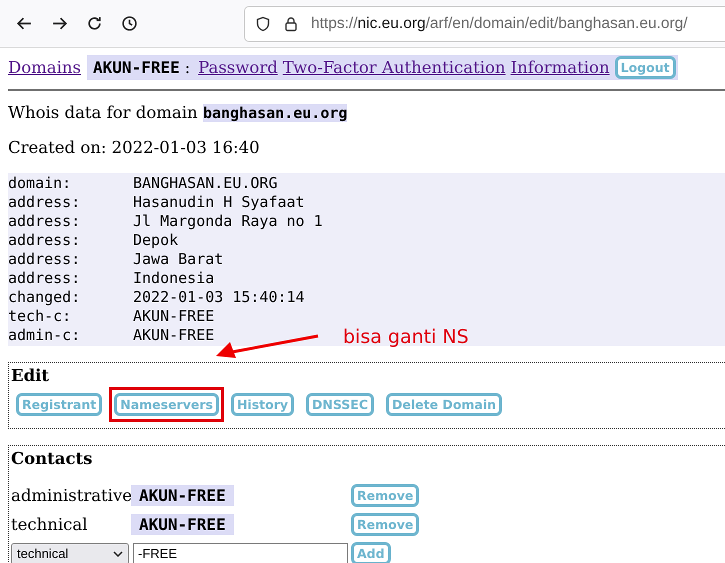 Image resolution: width=725 pixels, height=563 pixels. I want to click on url-text: https://nic.eu.org/arf/en/domain/edit/banghasan.eu.org/, so click(499, 23).